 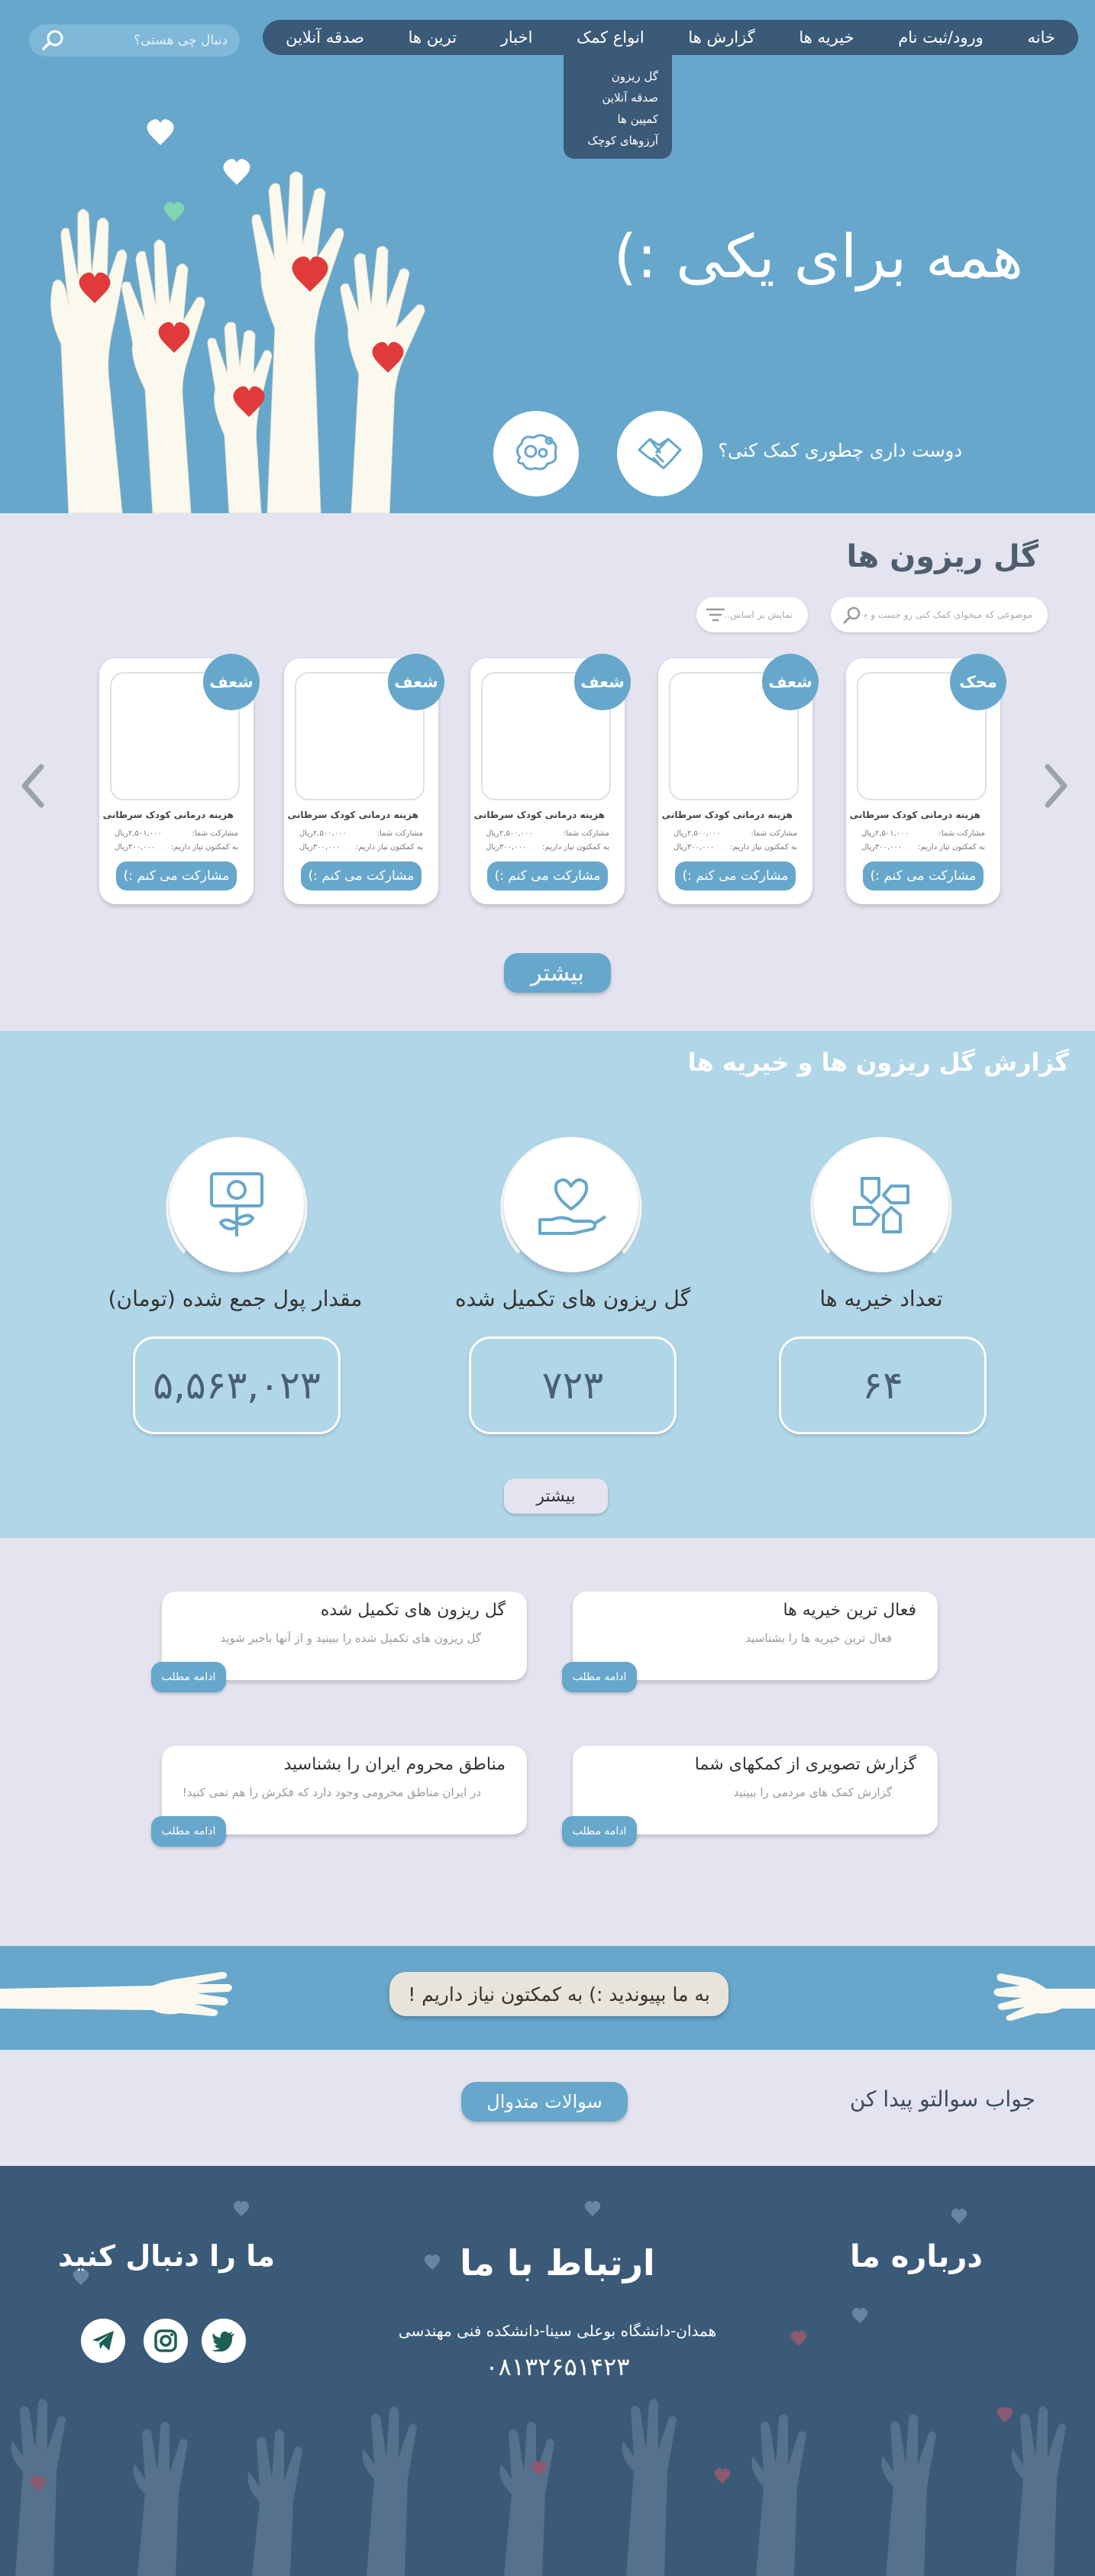 I want to click on nav-item-news: اخبار, so click(x=517, y=37).